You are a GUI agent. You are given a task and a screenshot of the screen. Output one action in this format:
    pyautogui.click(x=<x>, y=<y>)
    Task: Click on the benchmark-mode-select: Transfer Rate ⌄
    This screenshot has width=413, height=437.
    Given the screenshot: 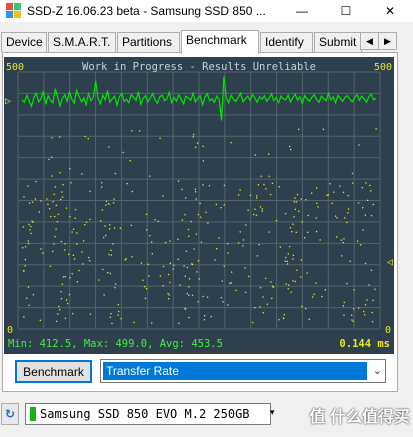 What is the action you would take?
    pyautogui.click(x=243, y=371)
    